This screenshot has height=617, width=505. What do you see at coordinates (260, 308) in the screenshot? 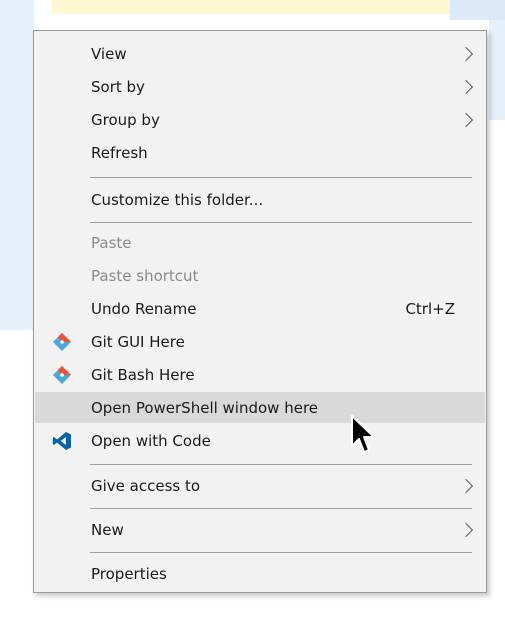
I see `menu-item-undo-rename: Undo Rename Ctrl+Z` at bounding box center [260, 308].